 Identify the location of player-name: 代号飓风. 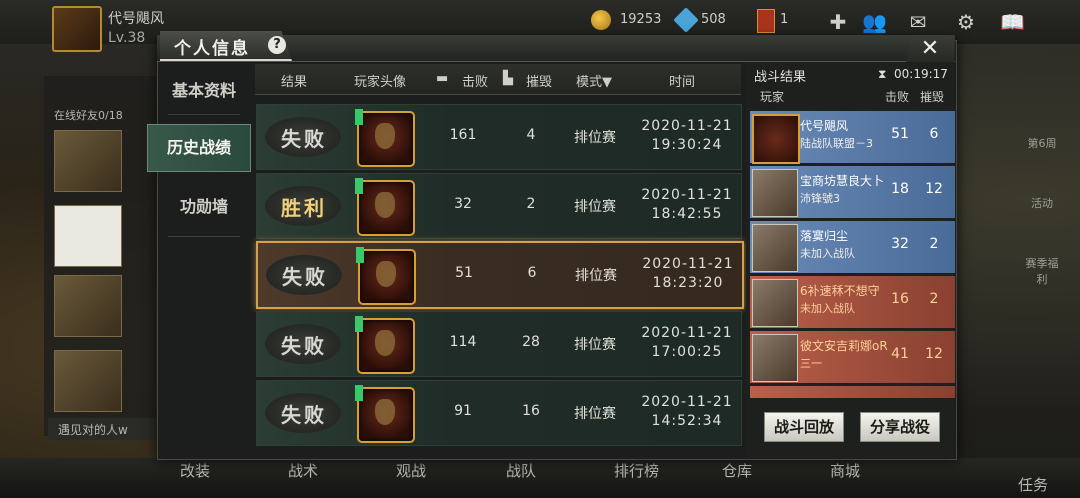
(136, 19).